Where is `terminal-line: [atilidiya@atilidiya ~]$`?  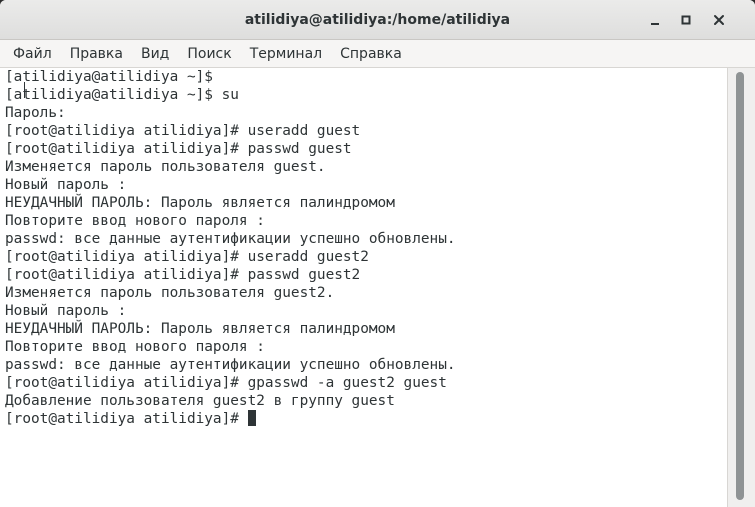
terminal-line: [atilidiya@atilidiya ~]$ is located at coordinates (109, 77).